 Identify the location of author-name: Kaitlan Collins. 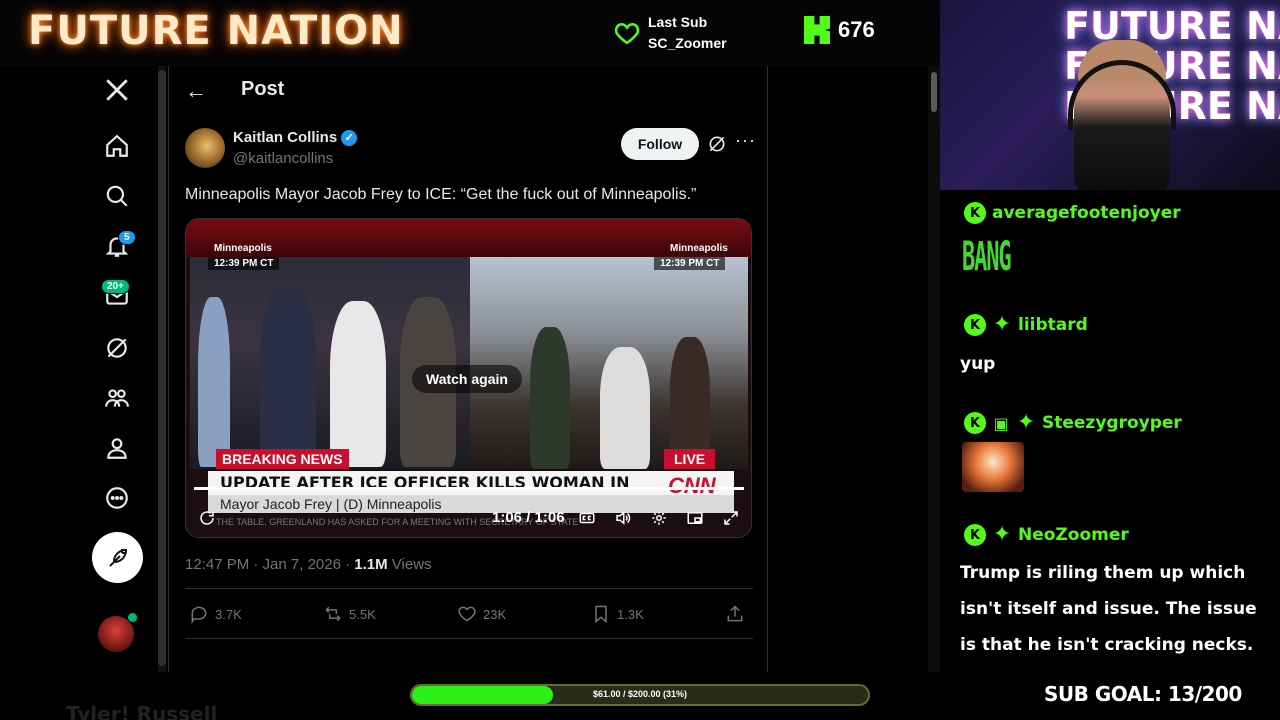
(285, 137).